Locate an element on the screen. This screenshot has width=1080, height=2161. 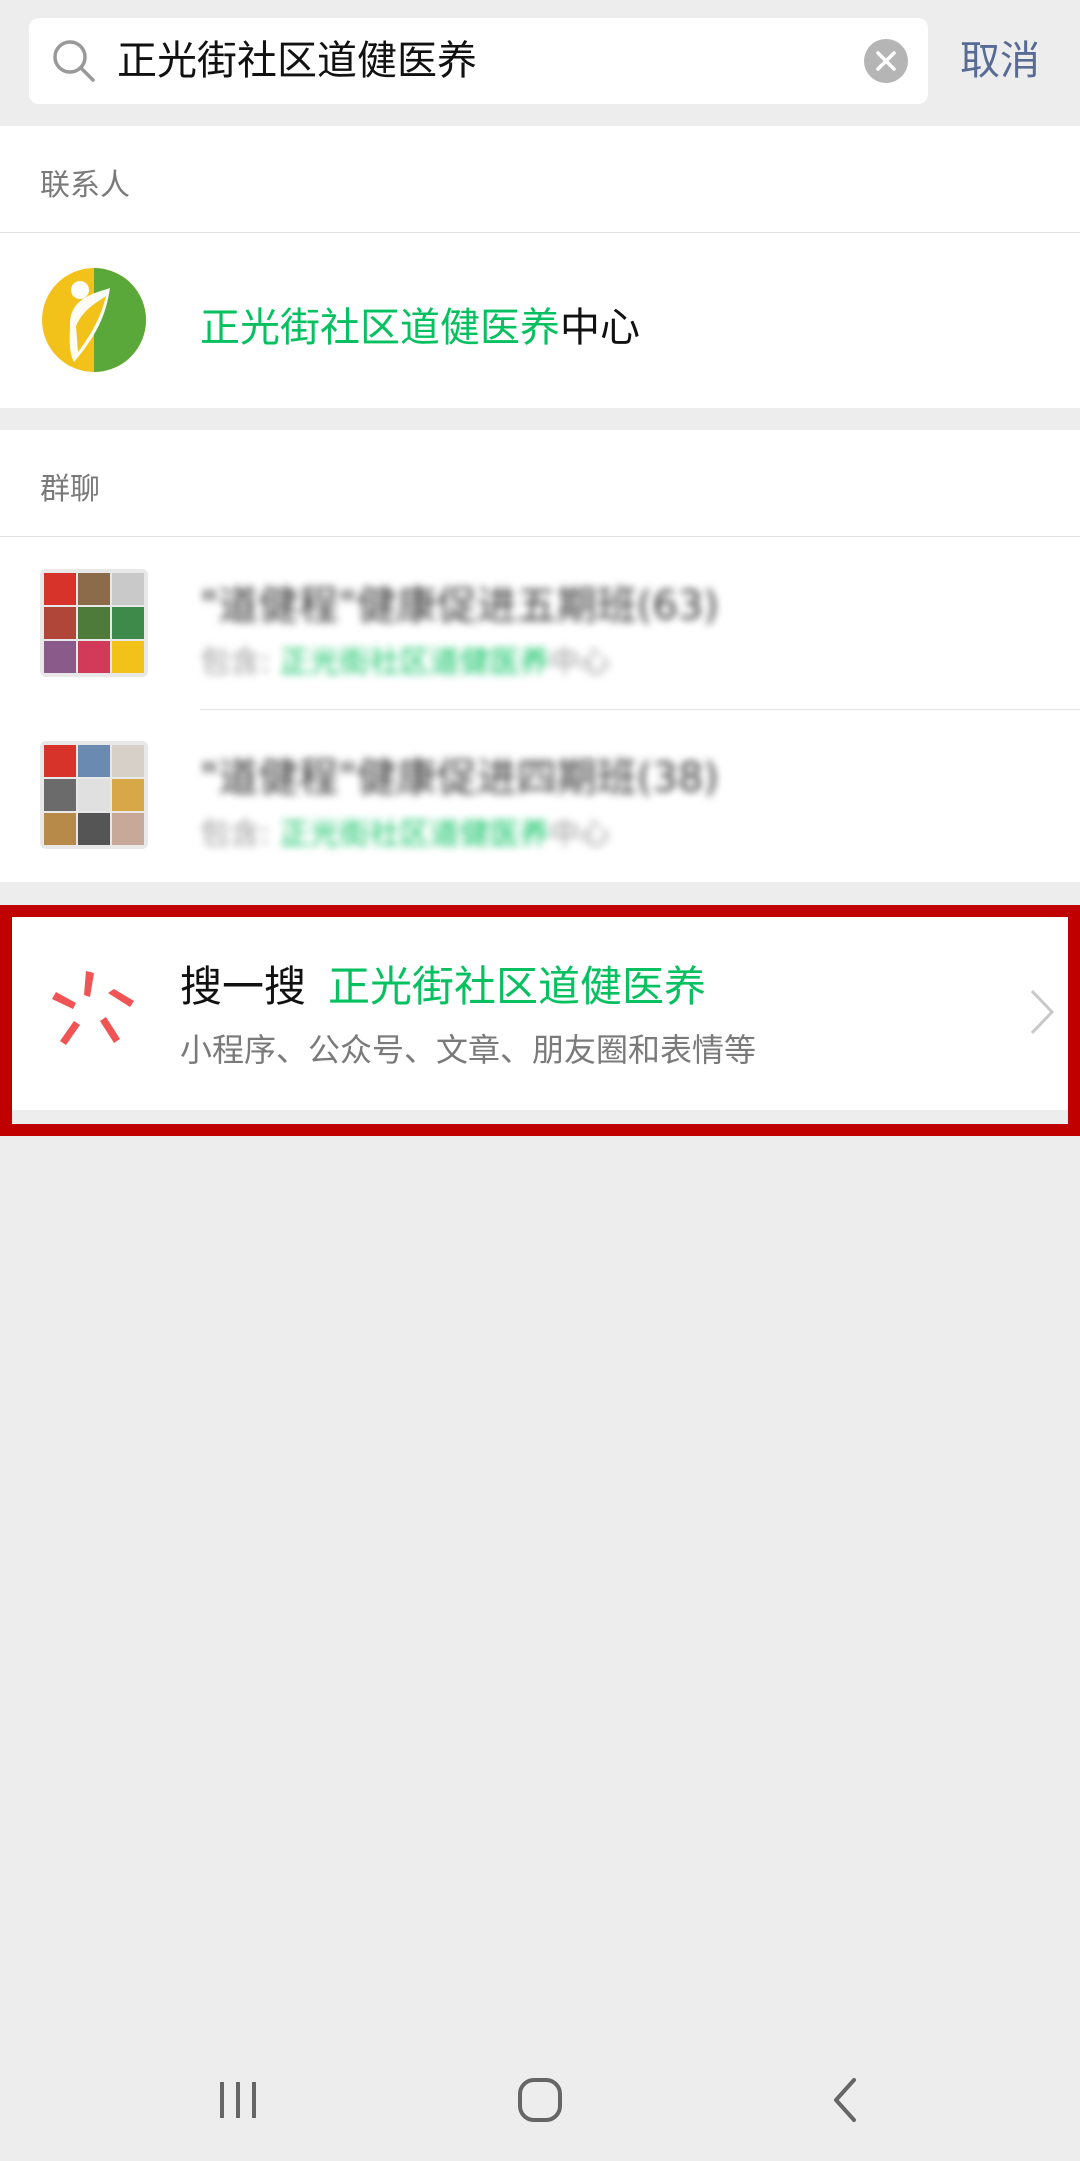
recent-apps-icon is located at coordinates (238, 2100).